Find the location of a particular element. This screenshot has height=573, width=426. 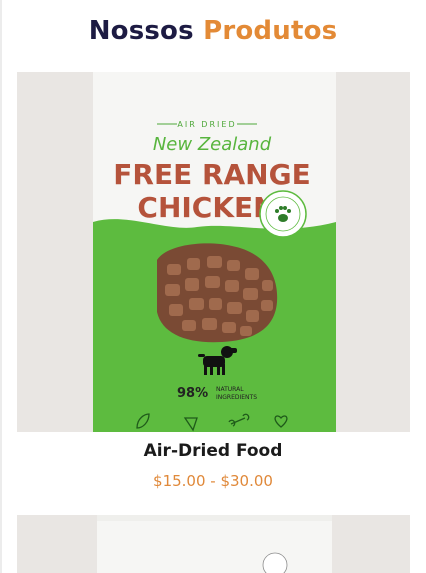

package-headline-line2: CHICKEN is located at coordinates (206, 207).